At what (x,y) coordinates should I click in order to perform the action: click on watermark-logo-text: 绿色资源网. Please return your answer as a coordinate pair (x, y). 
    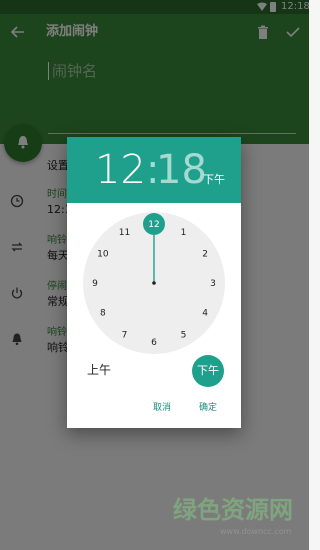
    Looking at the image, I should click on (233, 510).